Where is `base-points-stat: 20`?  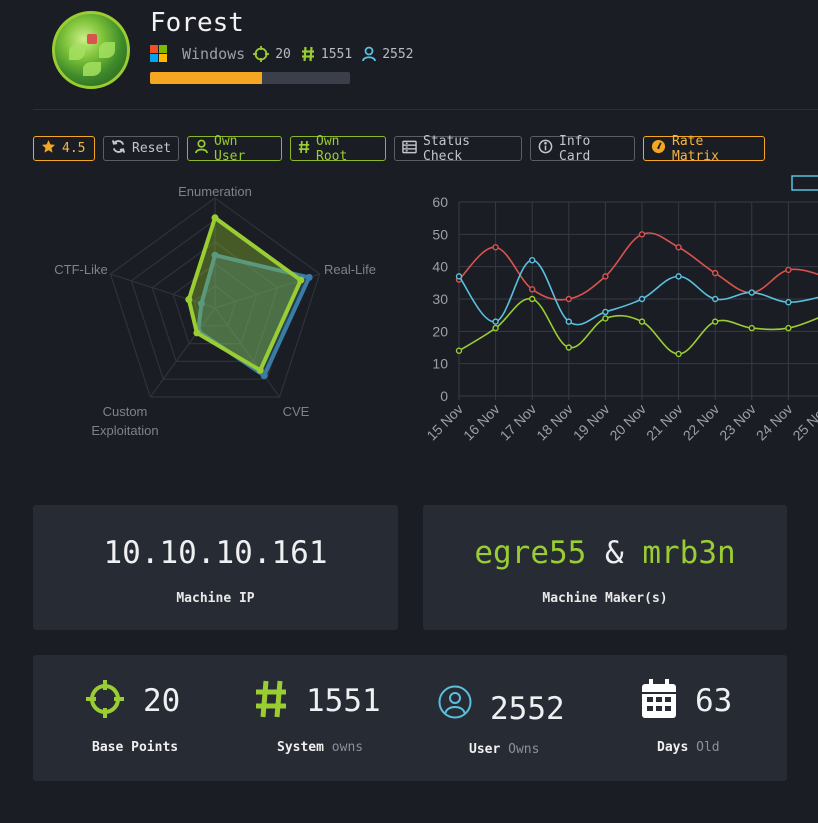
base-points-stat: 20 is located at coordinates (132, 701).